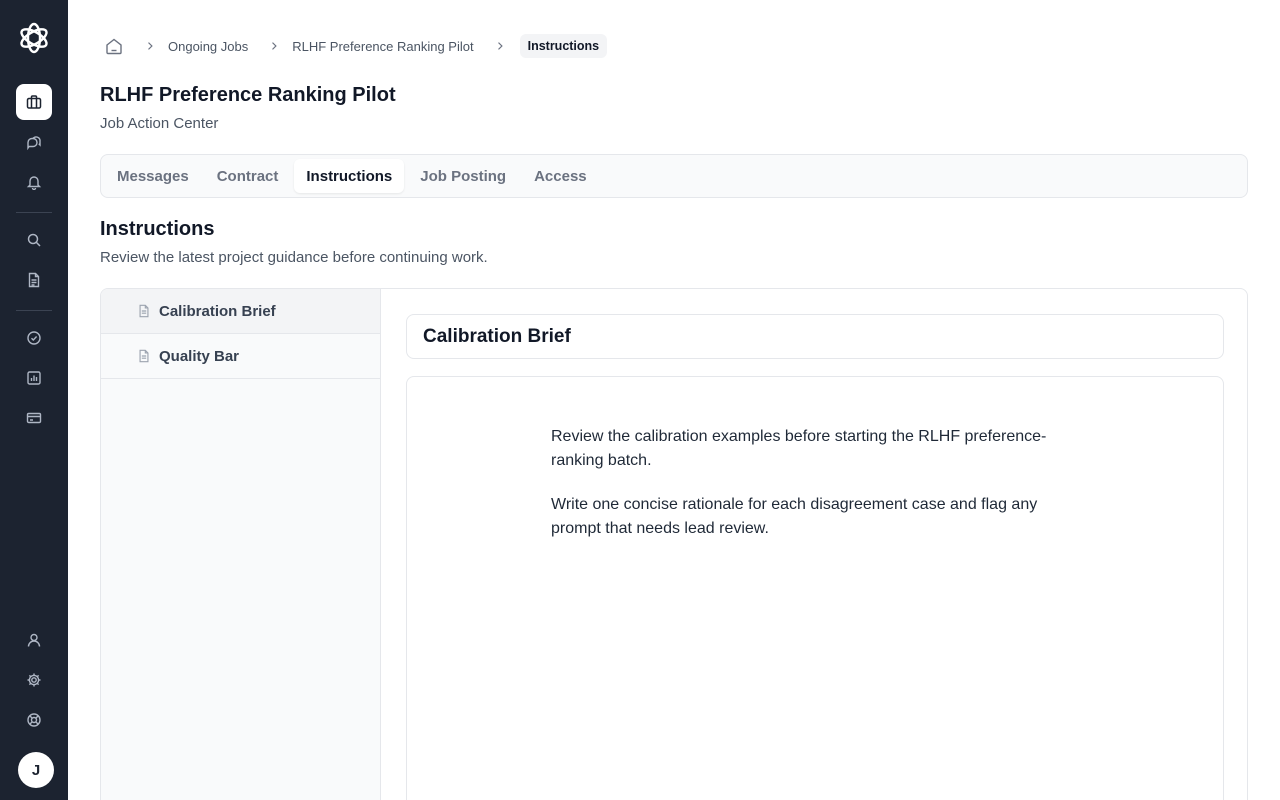 Image resolution: width=1280 pixels, height=800 pixels. I want to click on breadcrumb-current: Instructions, so click(563, 46).